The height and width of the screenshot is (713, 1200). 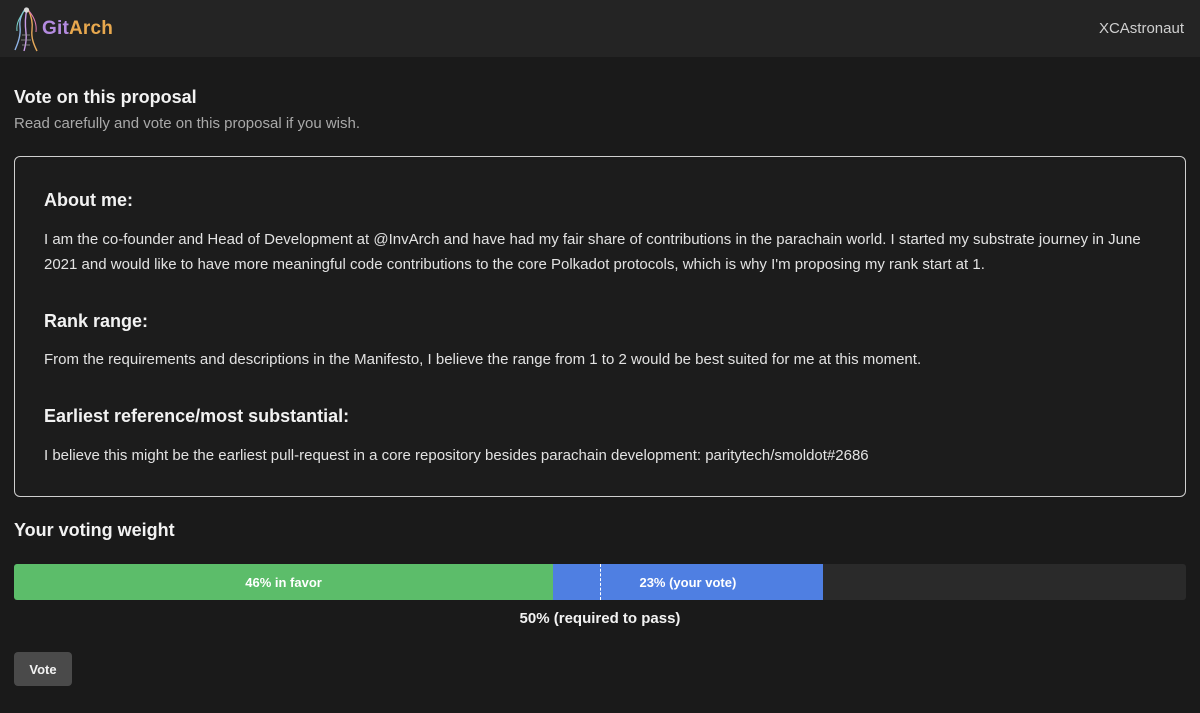 I want to click on in-favor-label: 46% in favor, so click(x=283, y=582).